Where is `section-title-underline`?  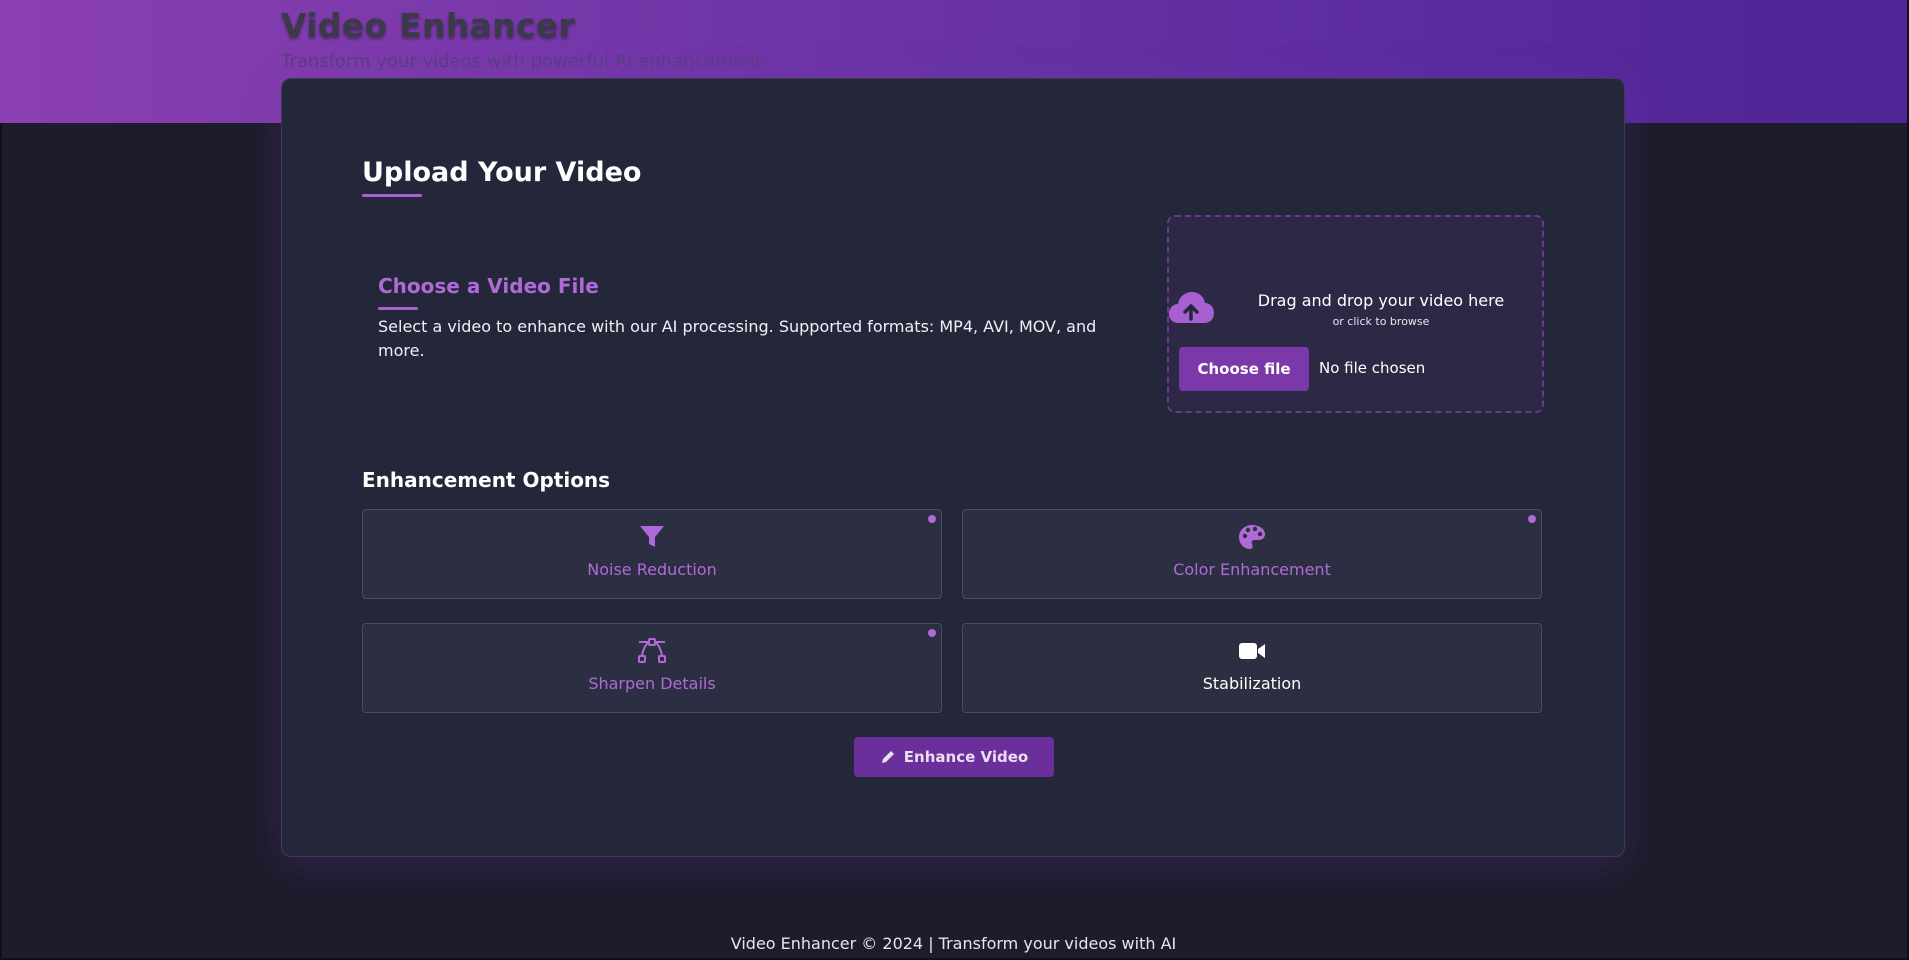
section-title-underline is located at coordinates (392, 195).